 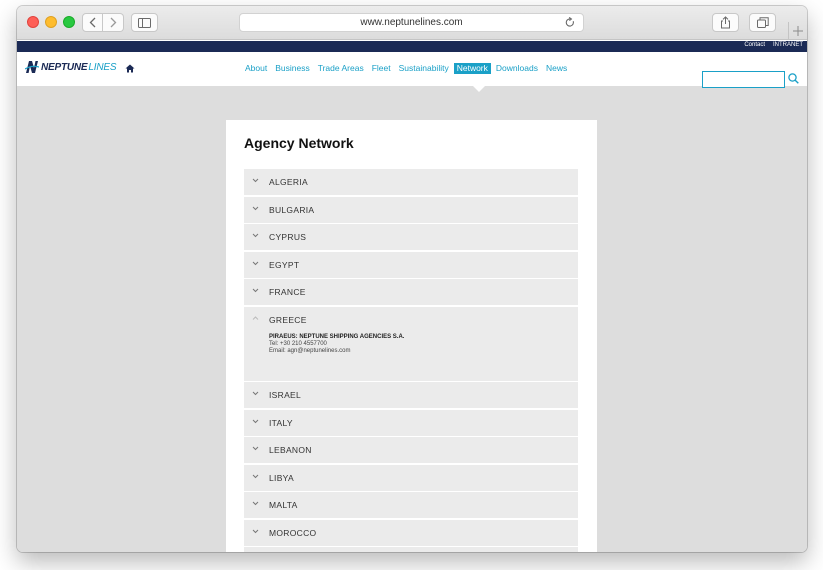 I want to click on chevron-right-icon, so click(x=113, y=22).